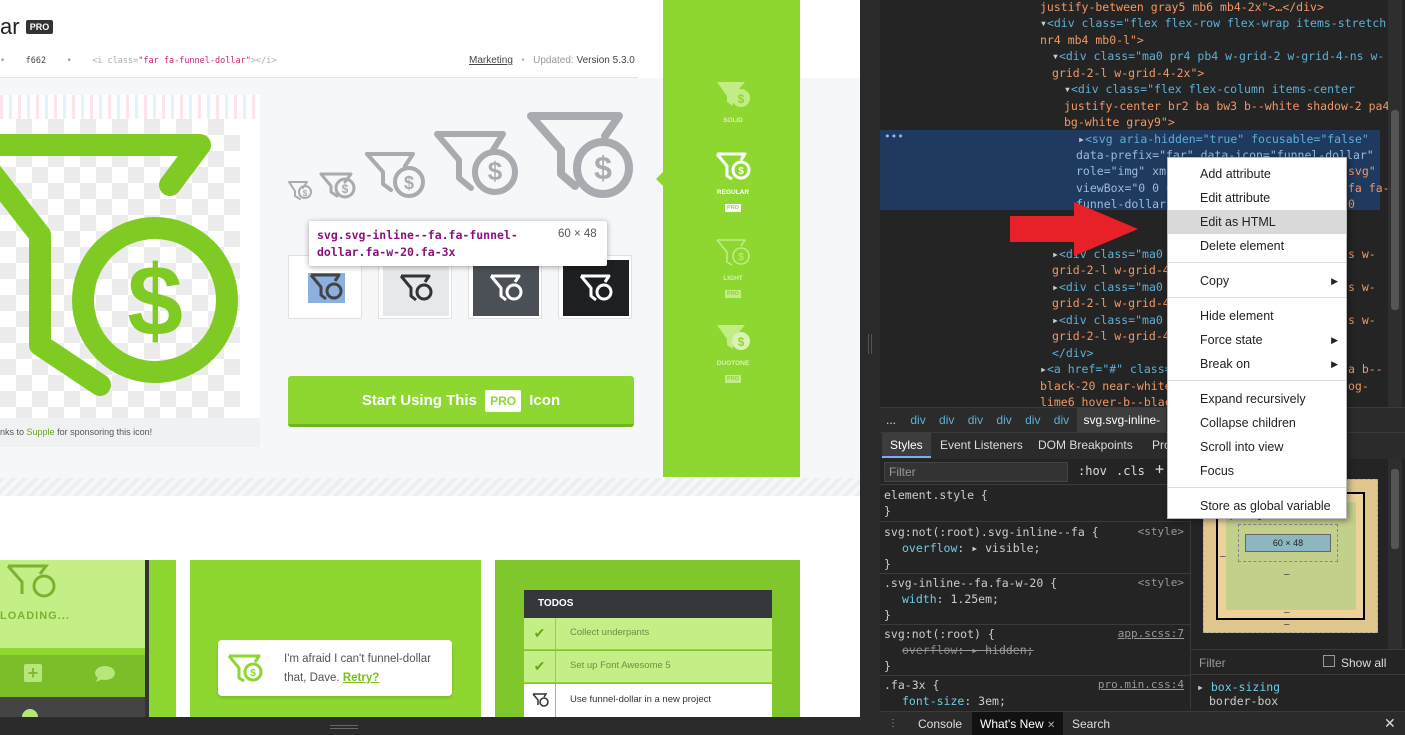 The image size is (1405, 735). What do you see at coordinates (1085, 445) in the screenshot?
I see `tab-dom-breakpoints: DOM Breakpoints` at bounding box center [1085, 445].